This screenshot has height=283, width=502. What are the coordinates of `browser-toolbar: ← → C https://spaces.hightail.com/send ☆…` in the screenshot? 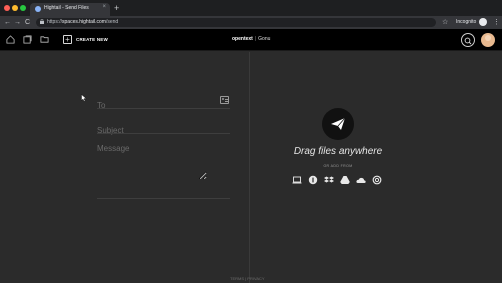 It's located at (251, 22).